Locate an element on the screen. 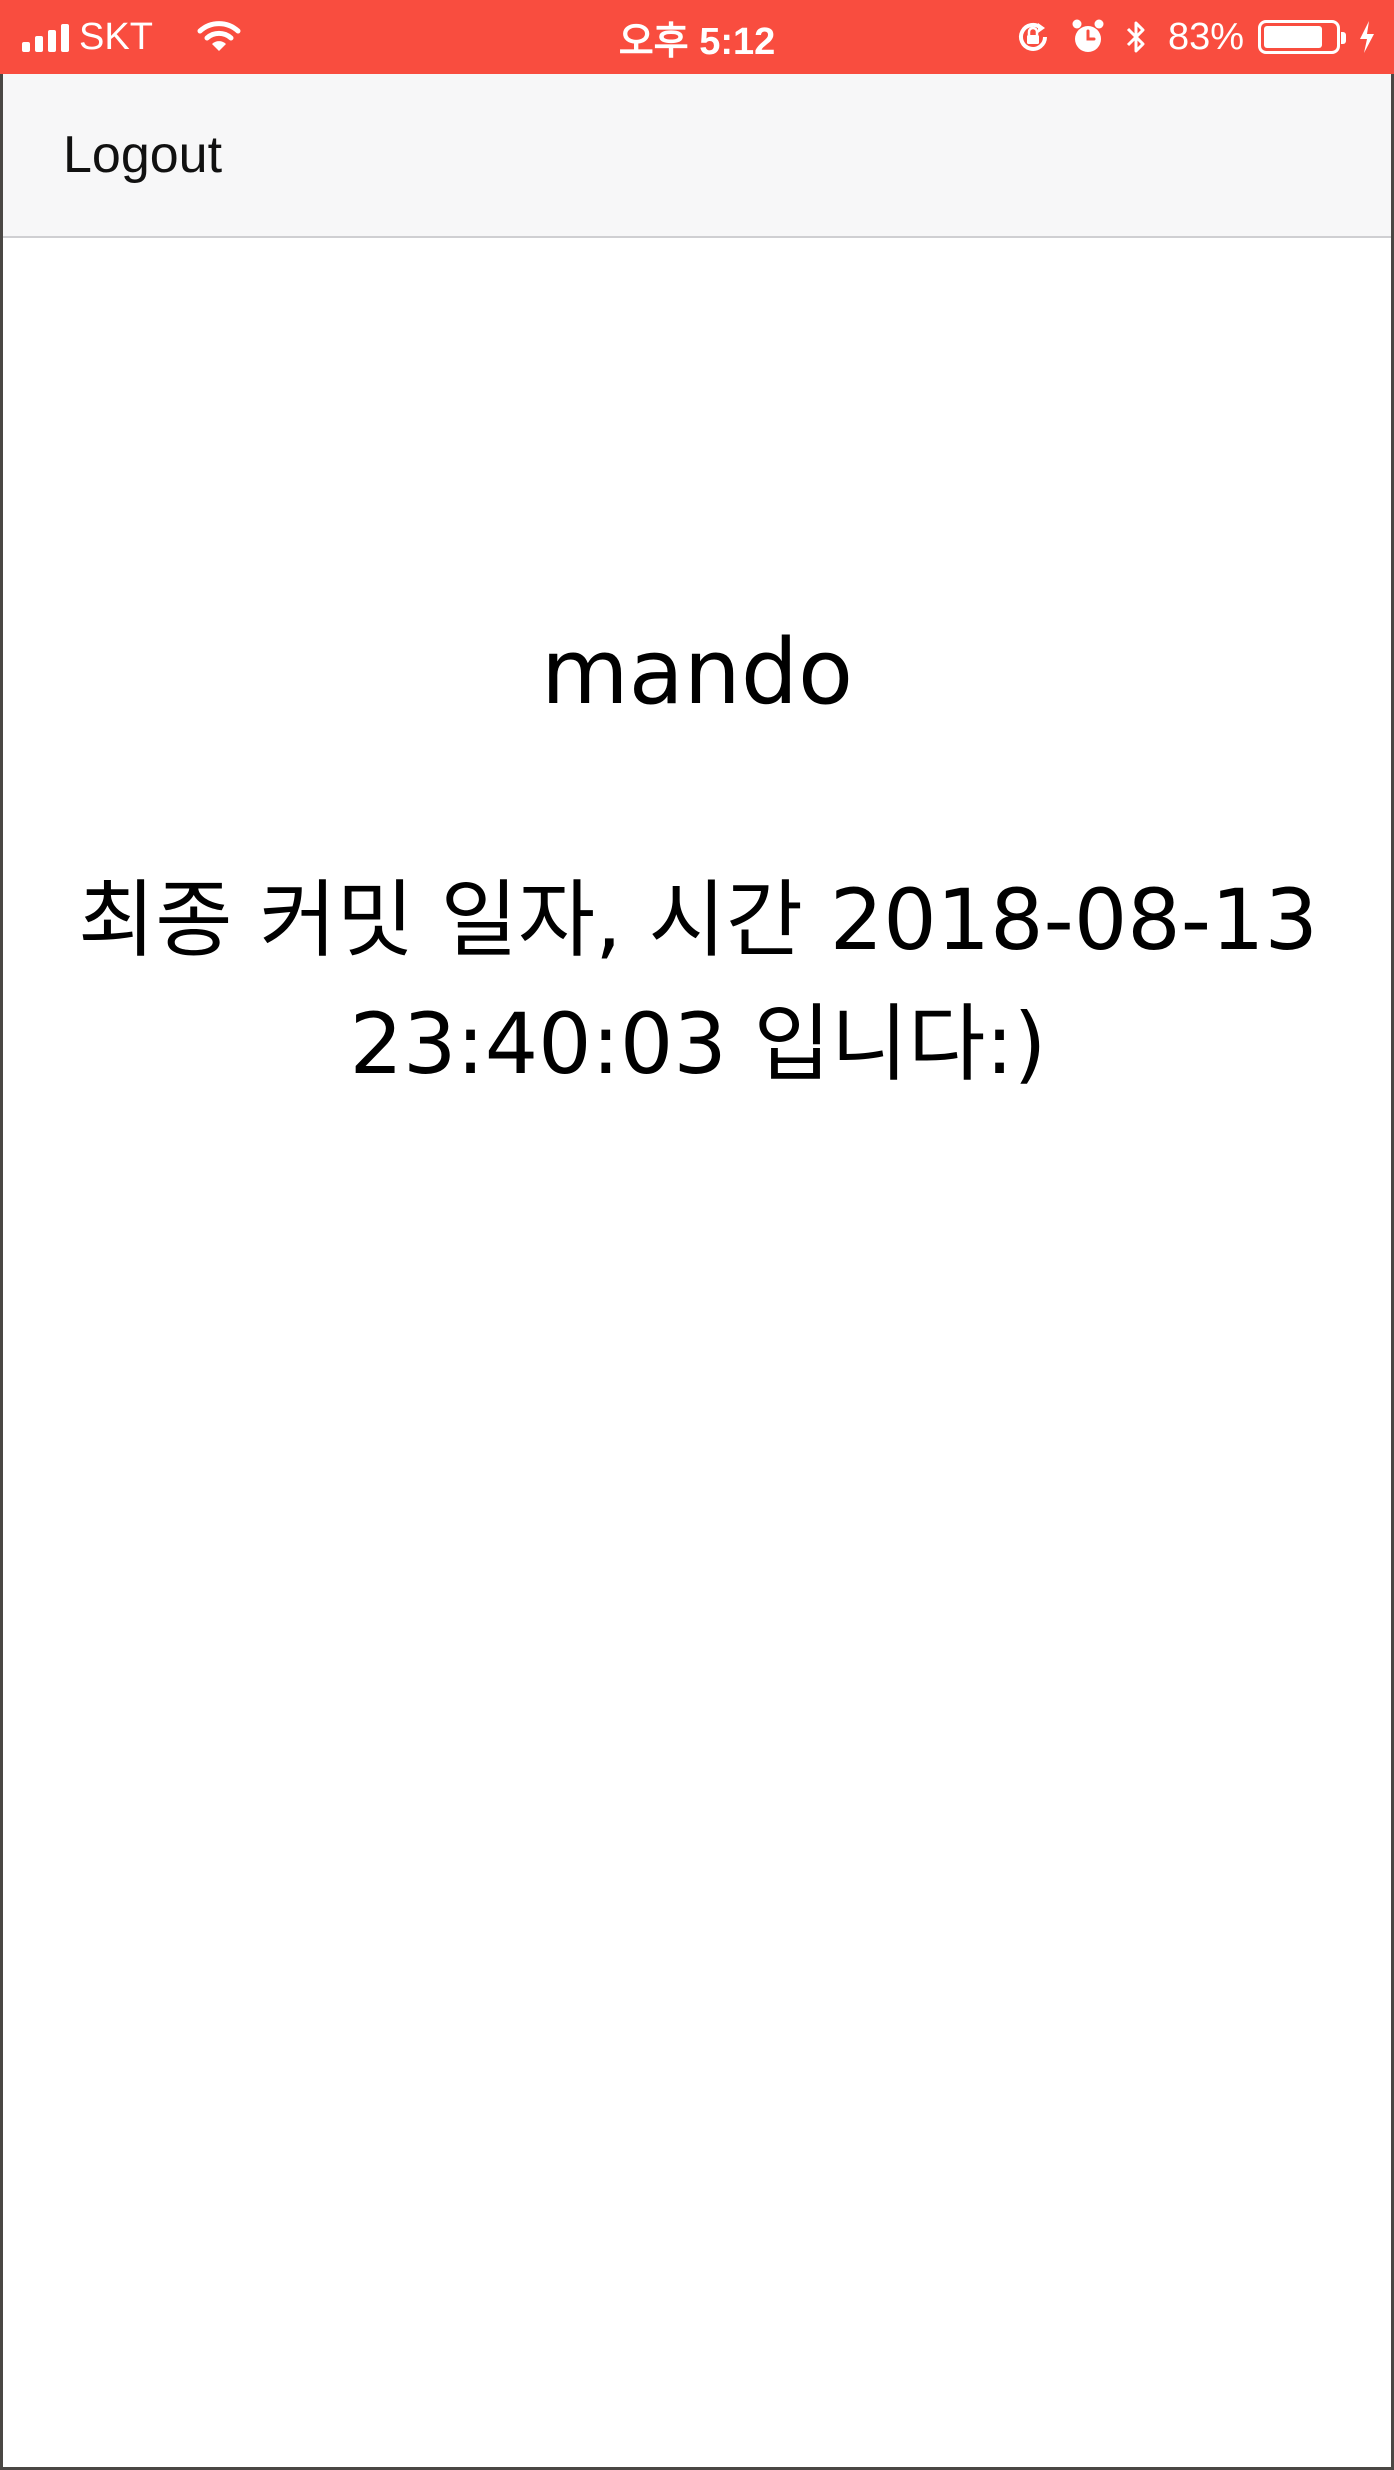 The height and width of the screenshot is (2470, 1394). orientation-lock-icon is located at coordinates (1033, 37).